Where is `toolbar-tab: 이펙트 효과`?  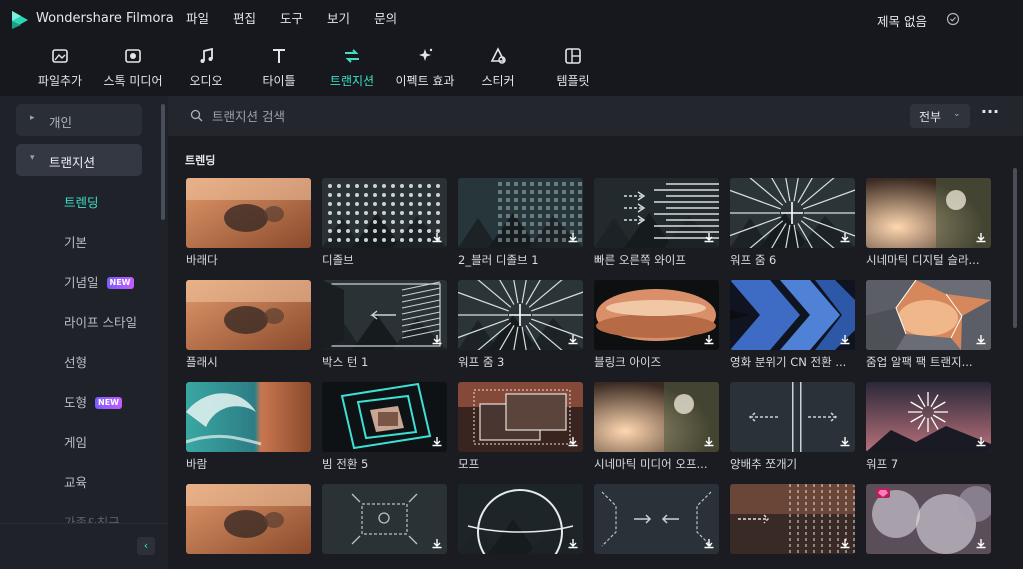
toolbar-tab: 이펙트 효과 is located at coordinates (425, 69).